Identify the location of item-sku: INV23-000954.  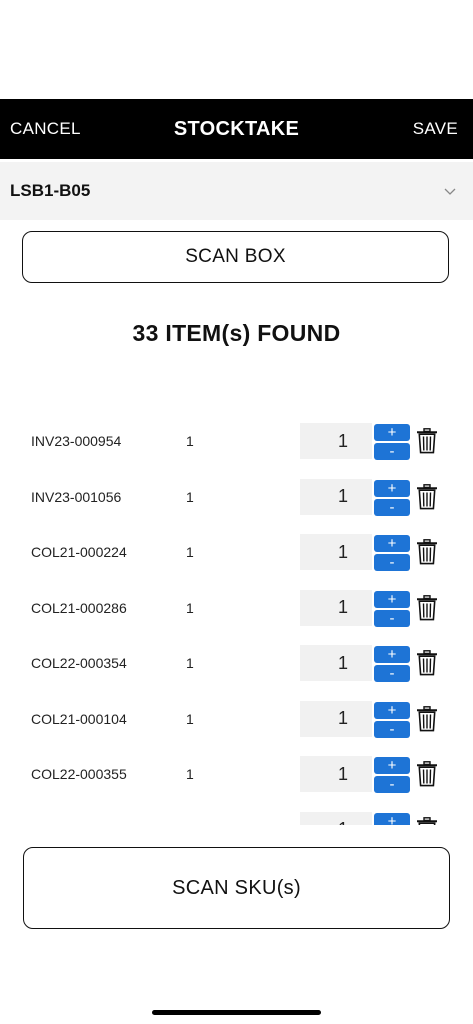
(76, 441).